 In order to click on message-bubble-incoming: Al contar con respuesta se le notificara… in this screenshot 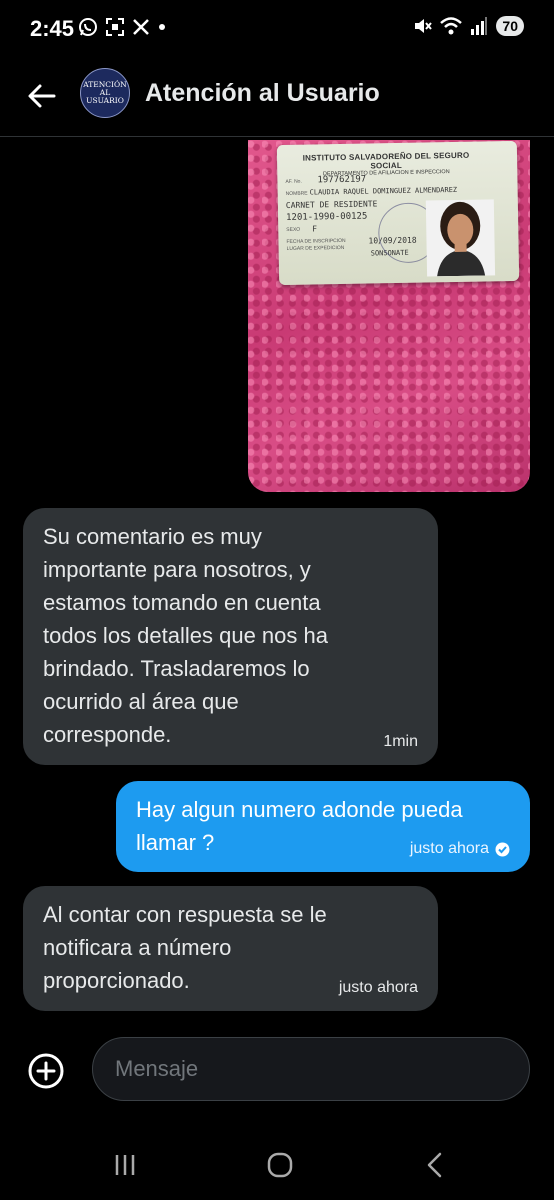, I will do `click(230, 948)`.